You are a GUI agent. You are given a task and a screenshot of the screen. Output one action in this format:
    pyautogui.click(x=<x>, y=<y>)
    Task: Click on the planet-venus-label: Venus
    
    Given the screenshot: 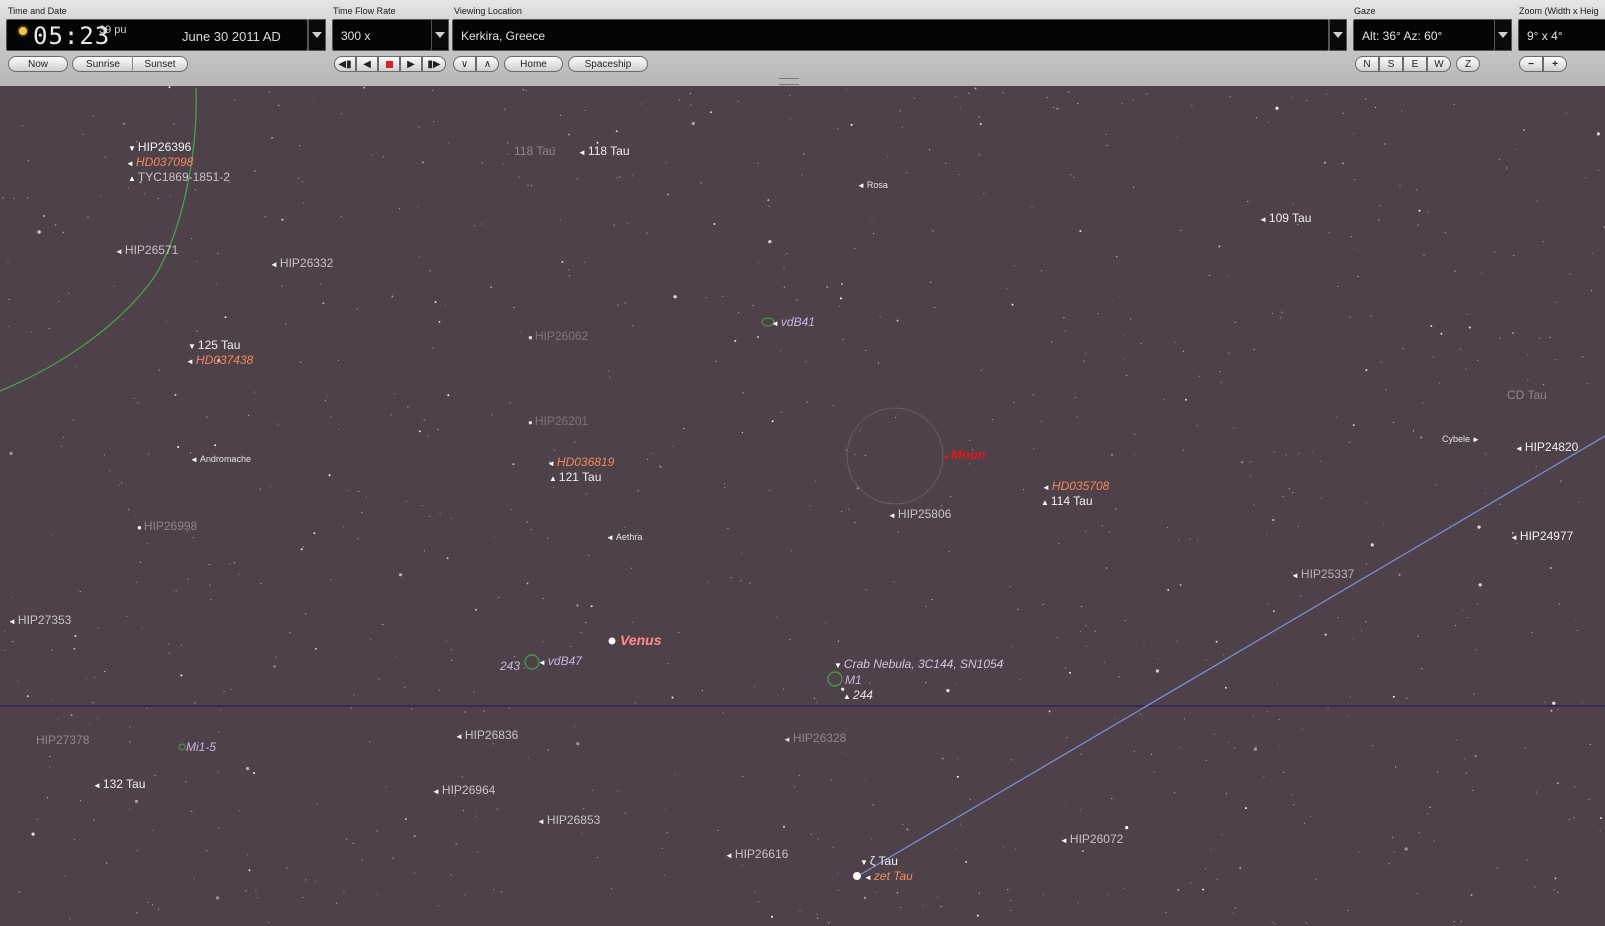 What is the action you would take?
    pyautogui.click(x=641, y=640)
    